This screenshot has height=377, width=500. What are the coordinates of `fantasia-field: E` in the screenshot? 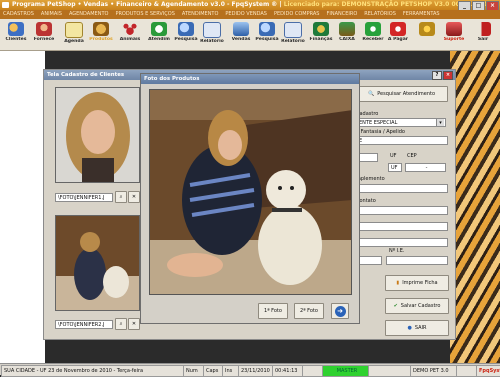 It's located at (402, 140).